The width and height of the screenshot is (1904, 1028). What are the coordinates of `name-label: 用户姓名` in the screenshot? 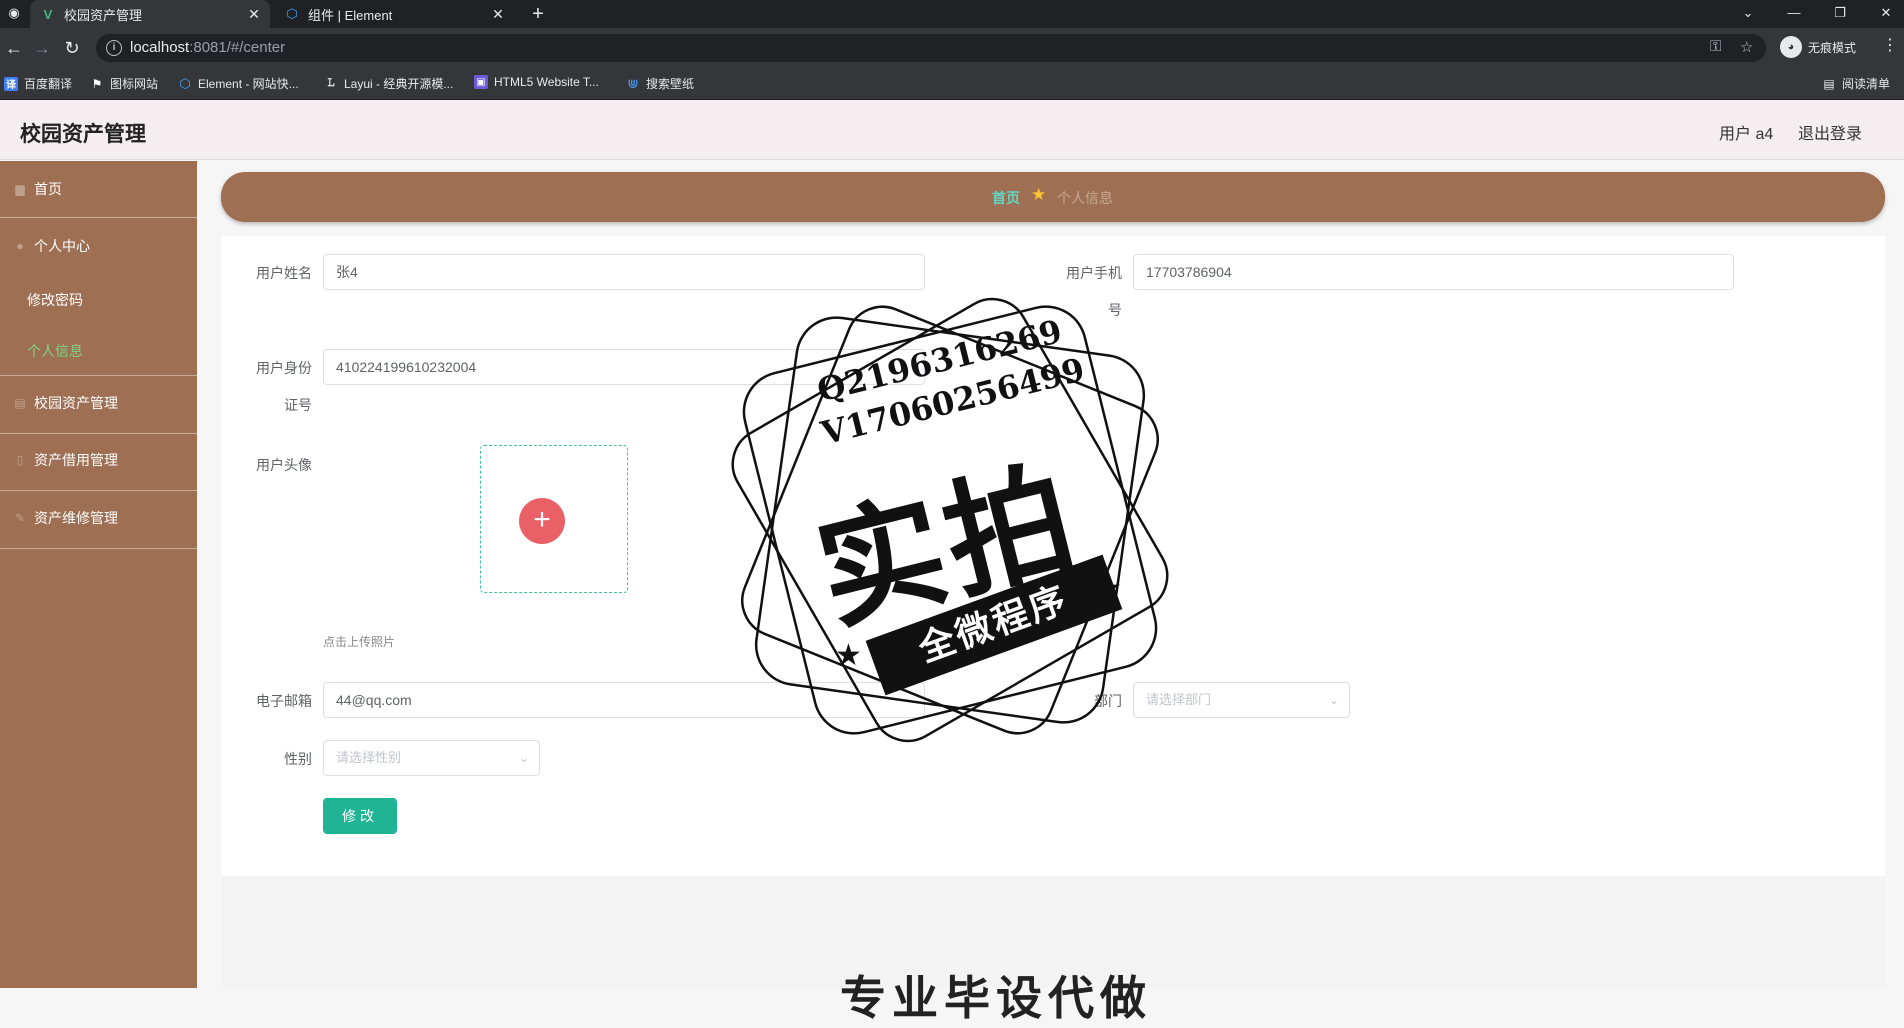 It's located at (284, 273).